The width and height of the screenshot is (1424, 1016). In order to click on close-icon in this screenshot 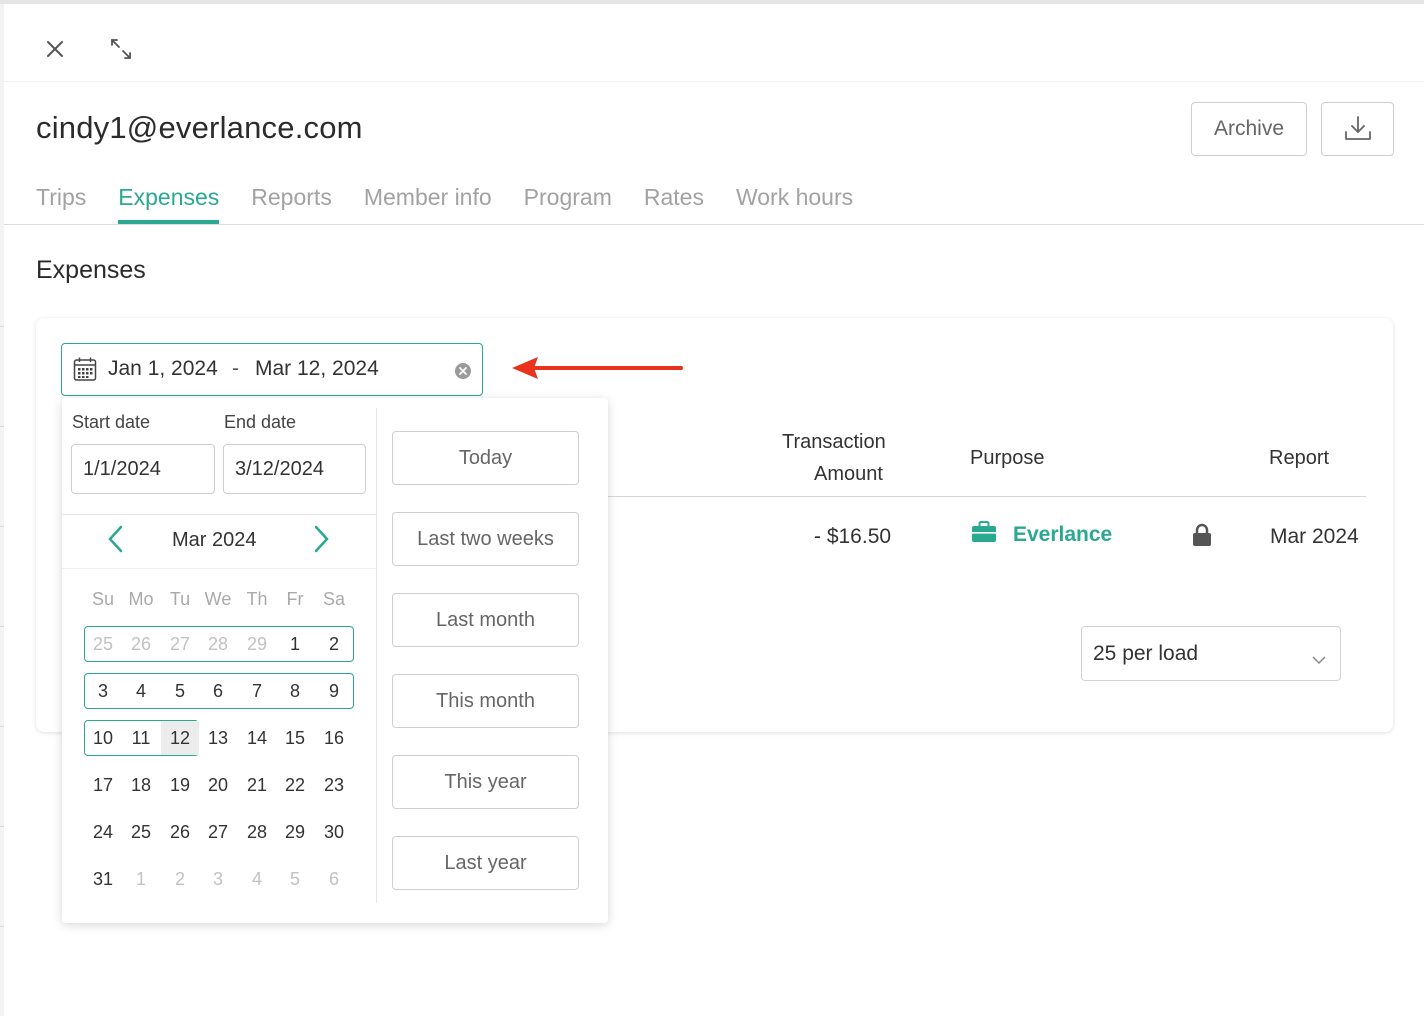, I will do `click(55, 49)`.